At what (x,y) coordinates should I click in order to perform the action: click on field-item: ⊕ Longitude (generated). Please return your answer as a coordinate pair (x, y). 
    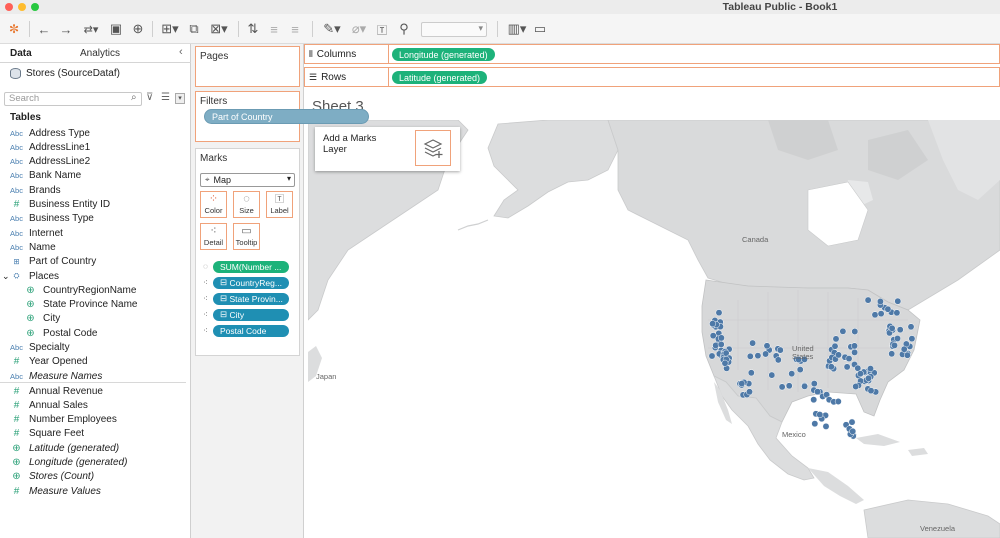
    Looking at the image, I should click on (95, 463).